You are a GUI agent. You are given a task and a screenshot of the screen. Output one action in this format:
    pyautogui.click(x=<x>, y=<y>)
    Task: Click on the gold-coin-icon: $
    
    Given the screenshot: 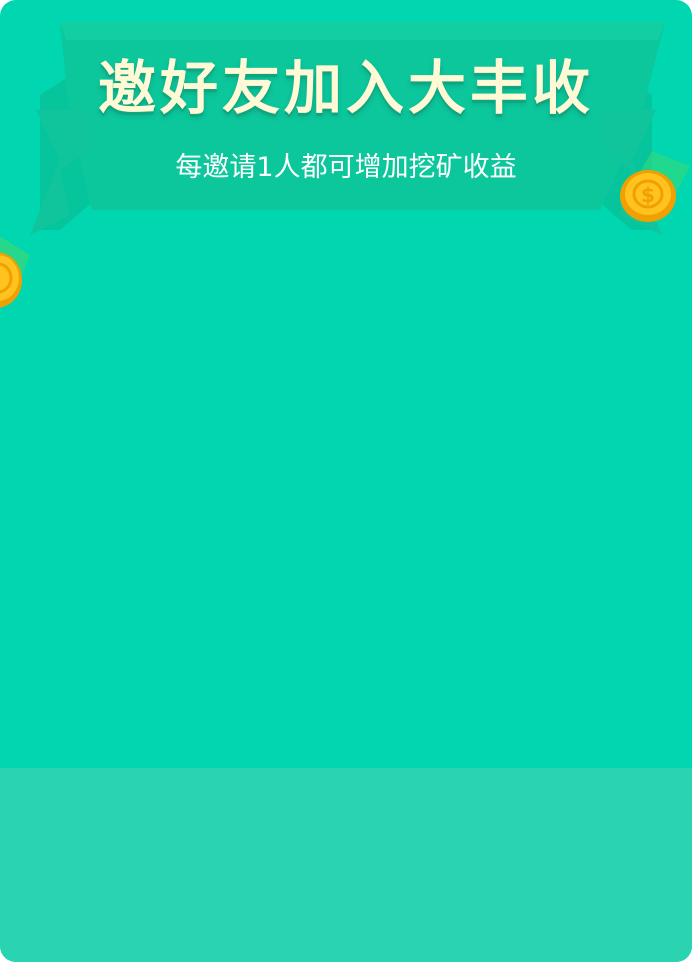 What is the action you would take?
    pyautogui.click(x=655, y=186)
    